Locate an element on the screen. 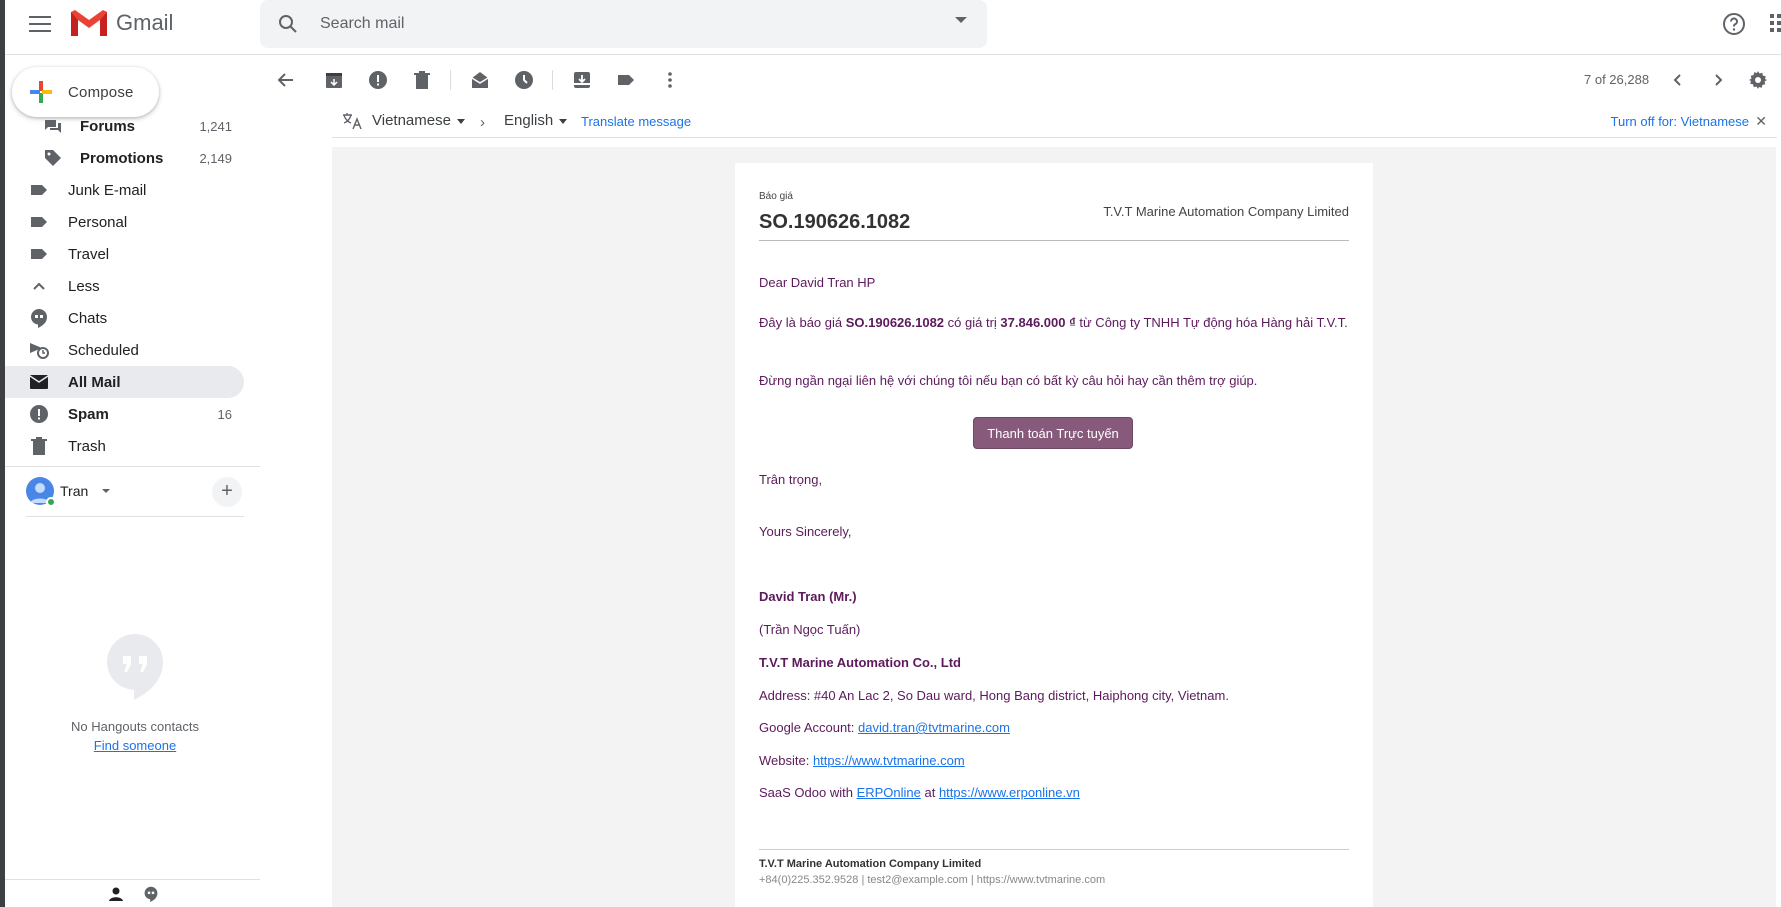 This screenshot has width=1781, height=907. translate-message-link: Translate message is located at coordinates (636, 121).